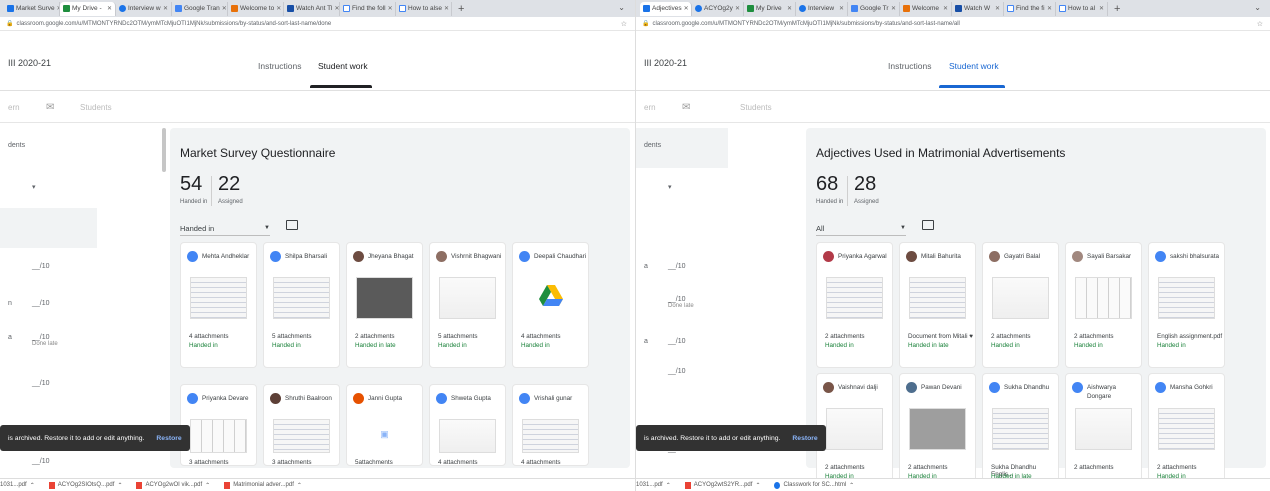 The height and width of the screenshot is (491, 1270). Describe the element at coordinates (32, 8) in the screenshot. I see `browser-tab: Market Surve✕` at that location.